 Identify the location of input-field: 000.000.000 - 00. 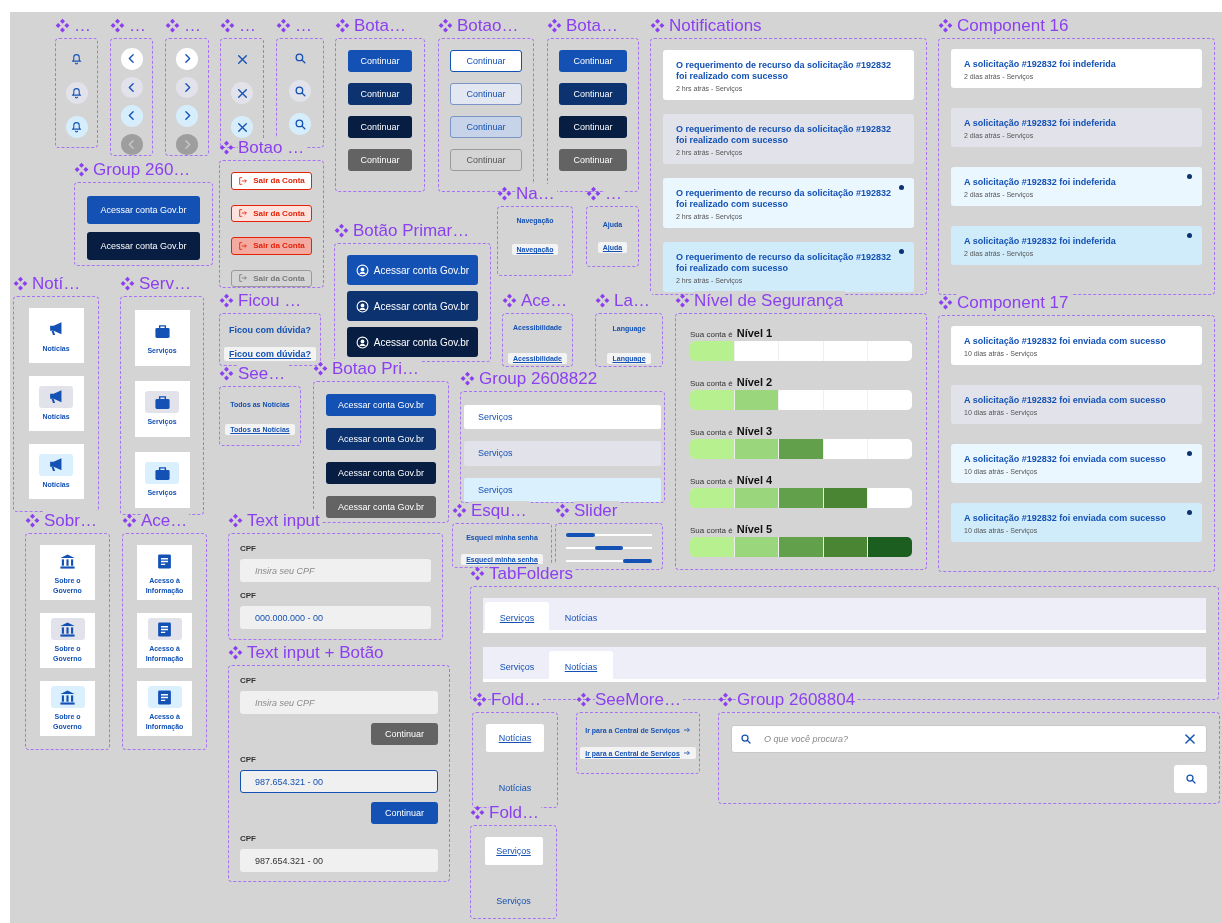
(335, 617).